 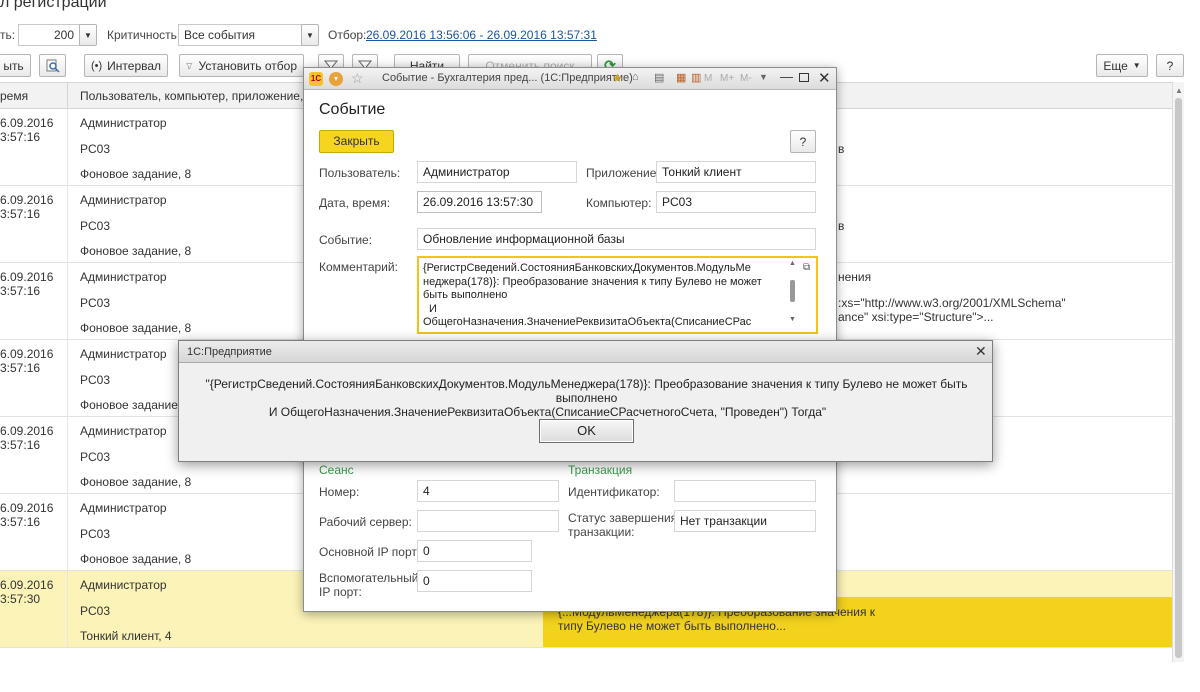 I want to click on aux-port-label-line2: IP порт:, so click(x=340, y=592).